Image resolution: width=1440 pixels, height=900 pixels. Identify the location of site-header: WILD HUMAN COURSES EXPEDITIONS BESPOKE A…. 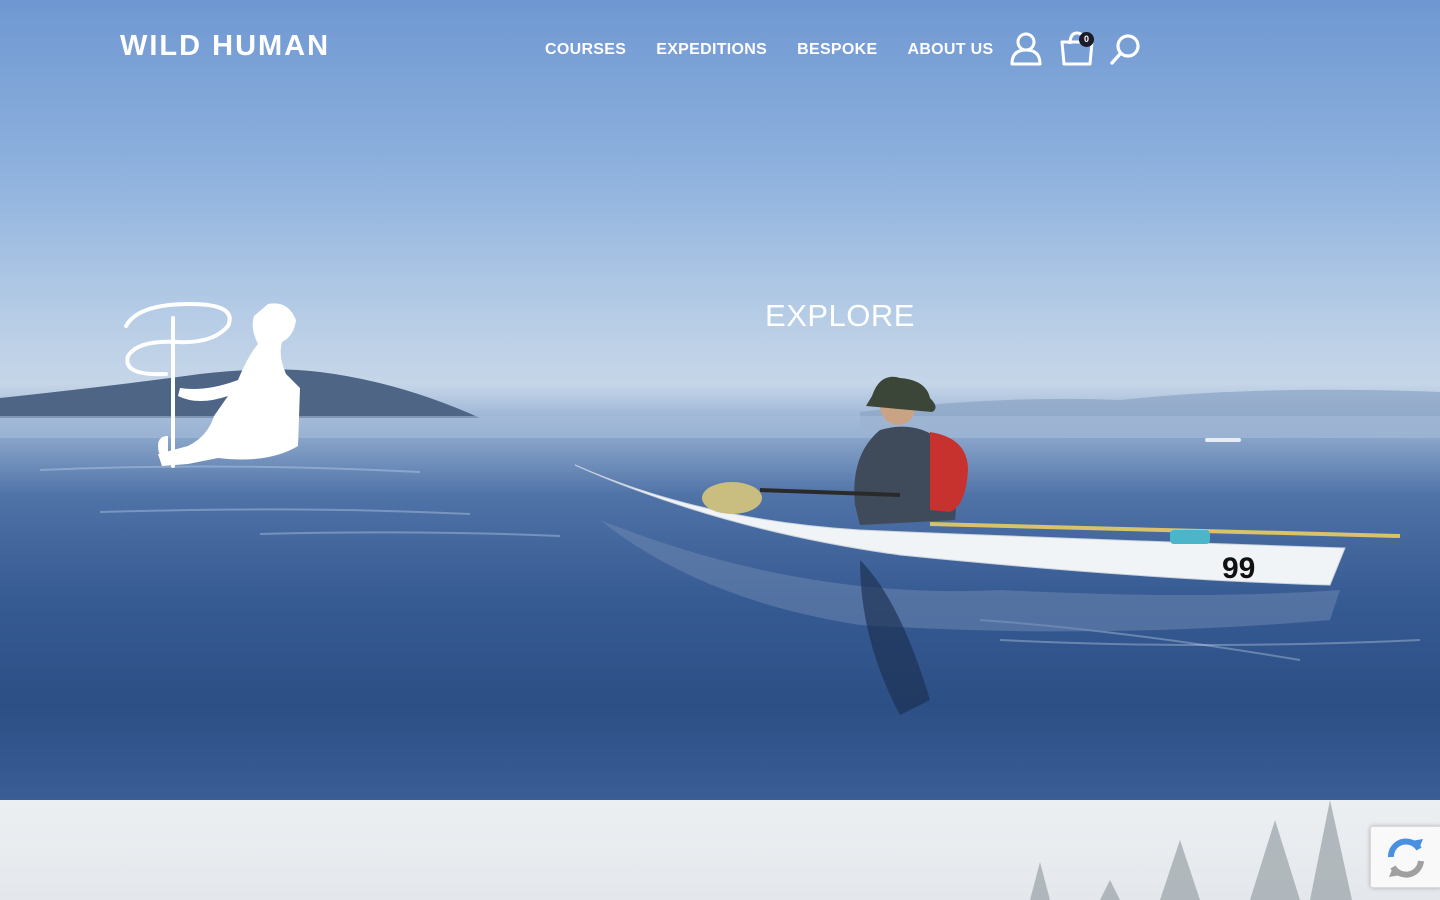
(720, 50).